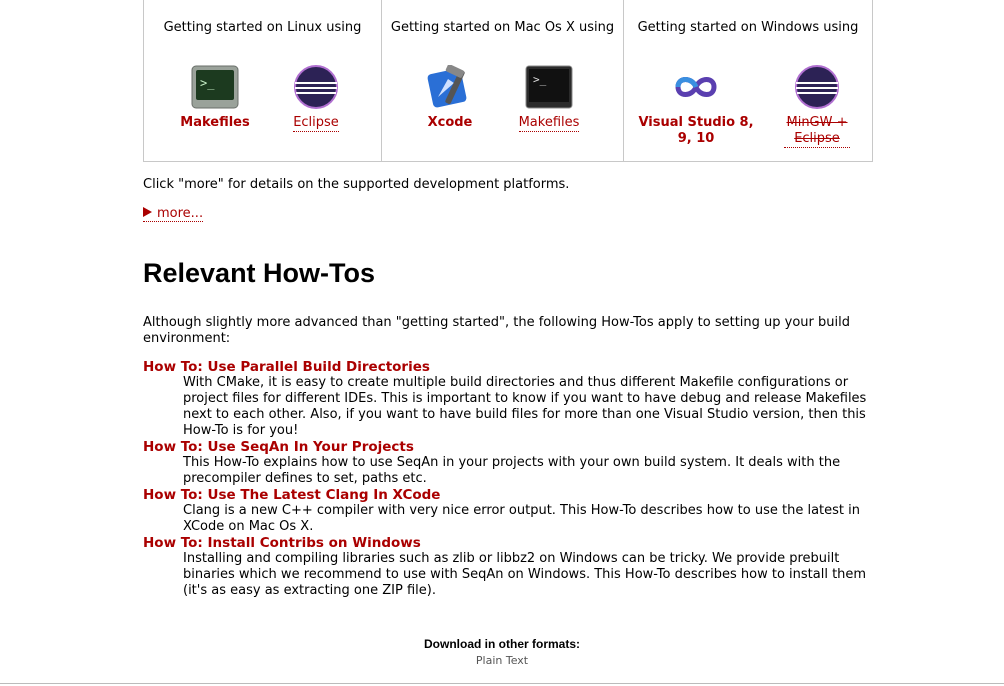  What do you see at coordinates (447, 86) in the screenshot?
I see `xcode-icon` at bounding box center [447, 86].